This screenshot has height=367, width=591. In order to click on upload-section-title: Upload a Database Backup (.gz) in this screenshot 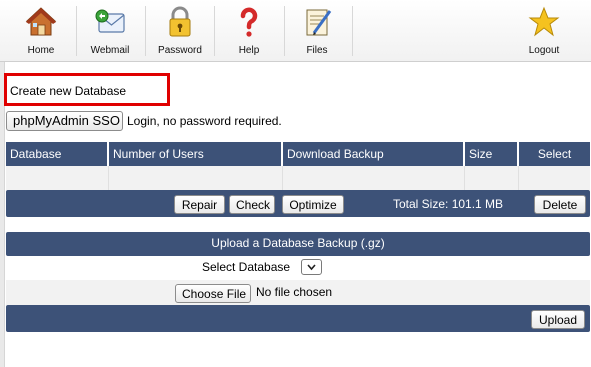, I will do `click(298, 244)`.